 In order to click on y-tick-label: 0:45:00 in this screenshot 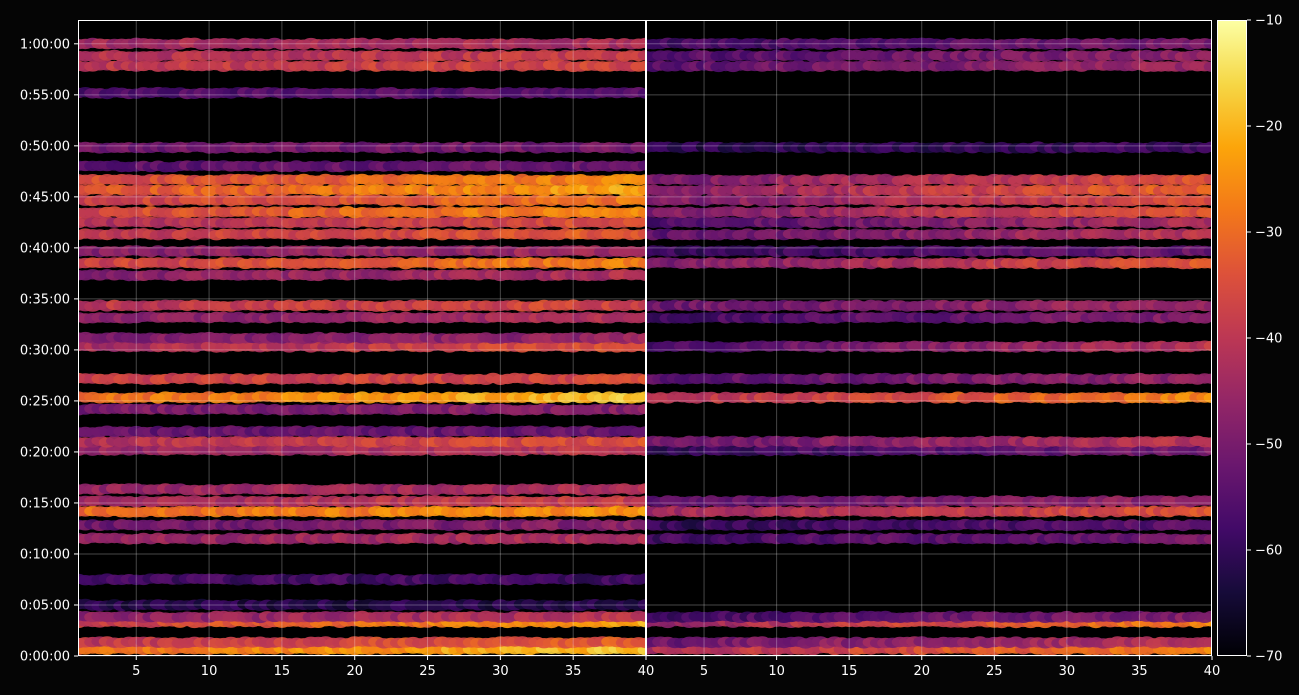, I will do `click(45, 197)`.